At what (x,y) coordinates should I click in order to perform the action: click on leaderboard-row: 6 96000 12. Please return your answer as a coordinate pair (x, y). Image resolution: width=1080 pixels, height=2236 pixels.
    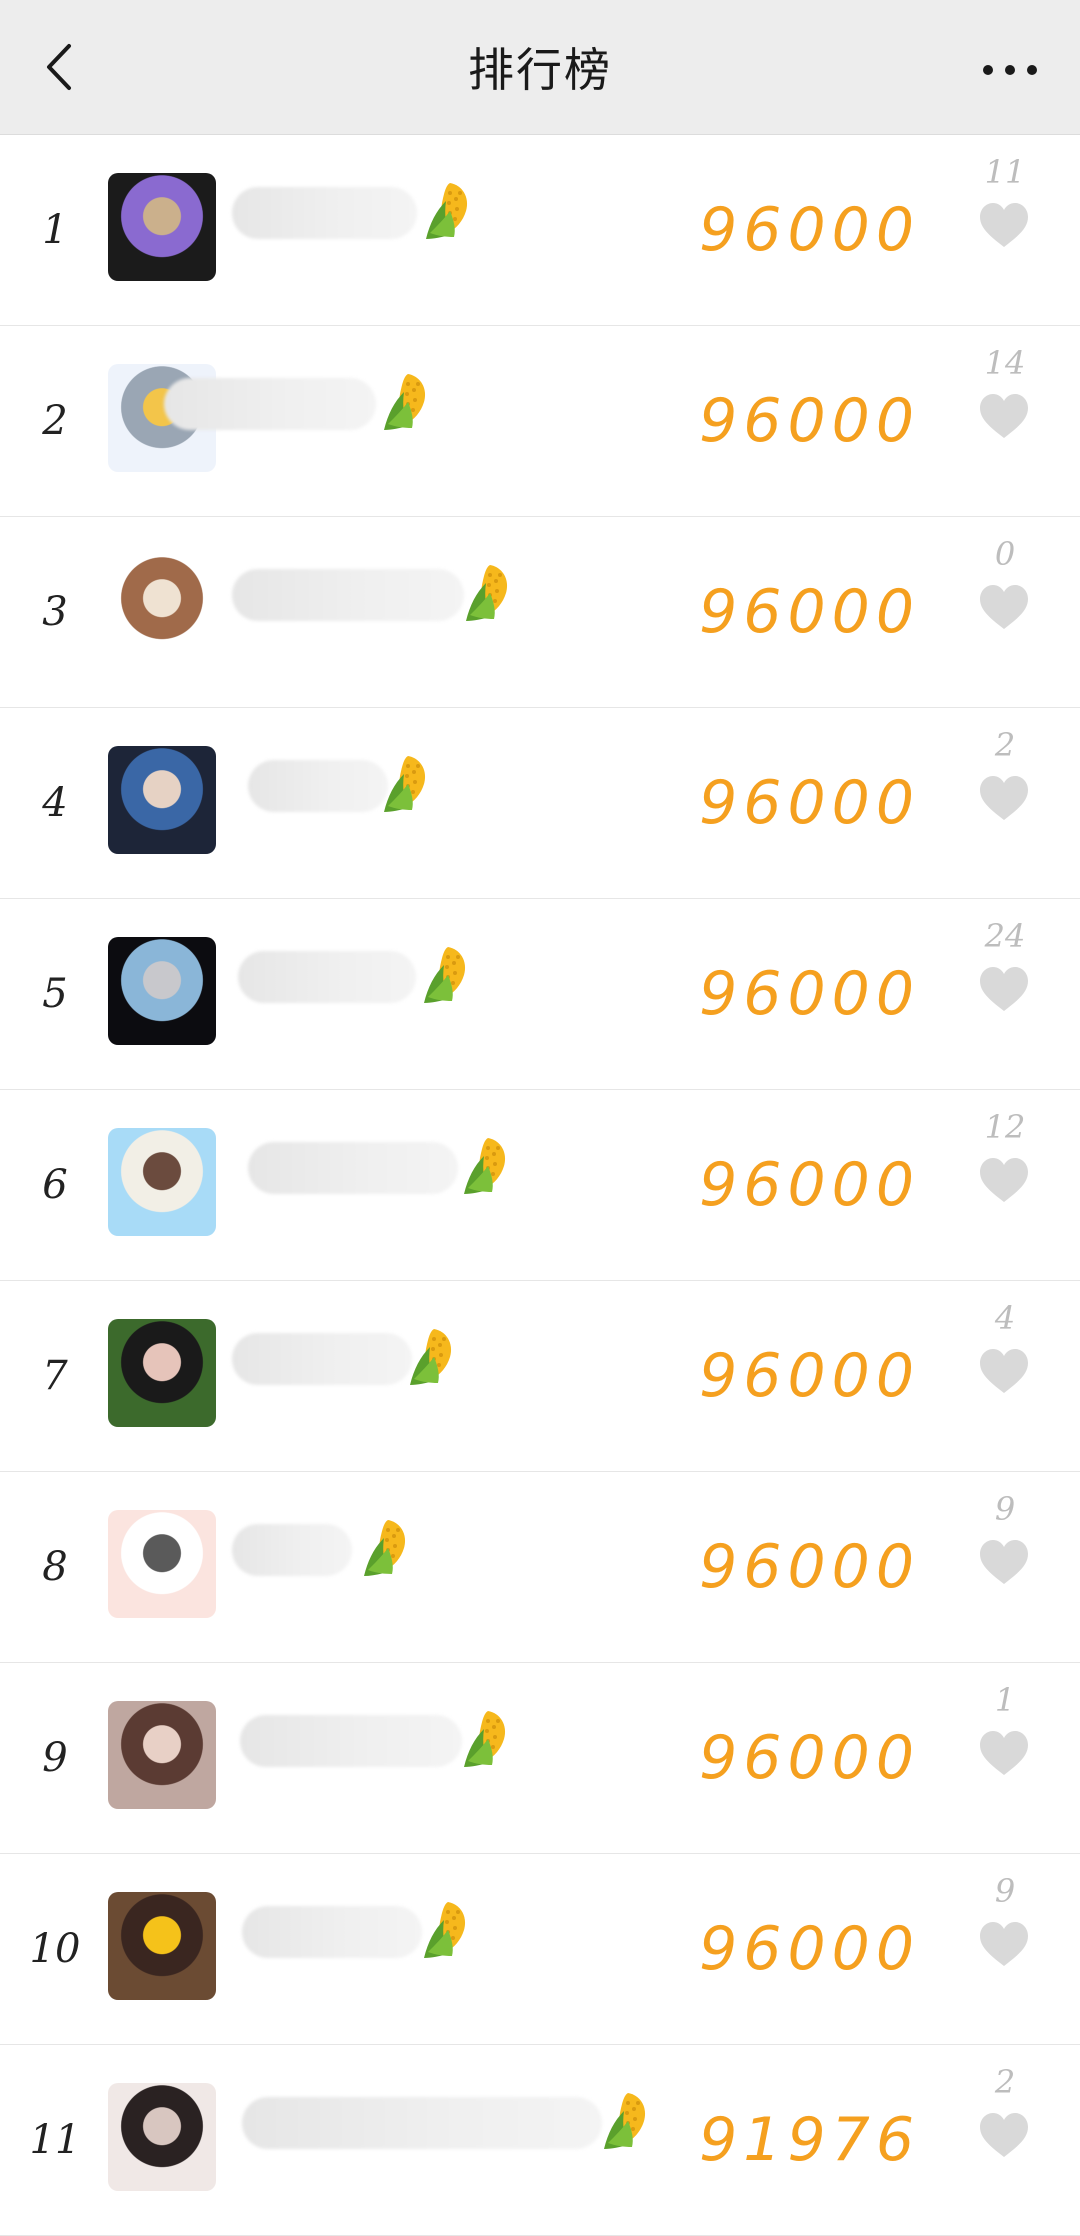
    Looking at the image, I should click on (540, 1185).